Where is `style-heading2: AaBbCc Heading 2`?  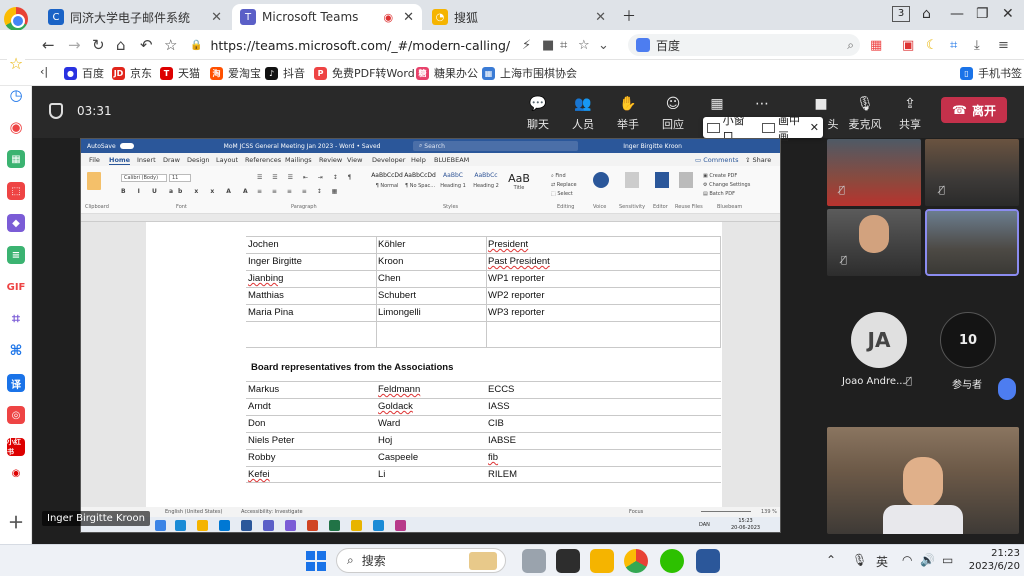
style-heading2: AaBbCc Heading 2 is located at coordinates (486, 186).